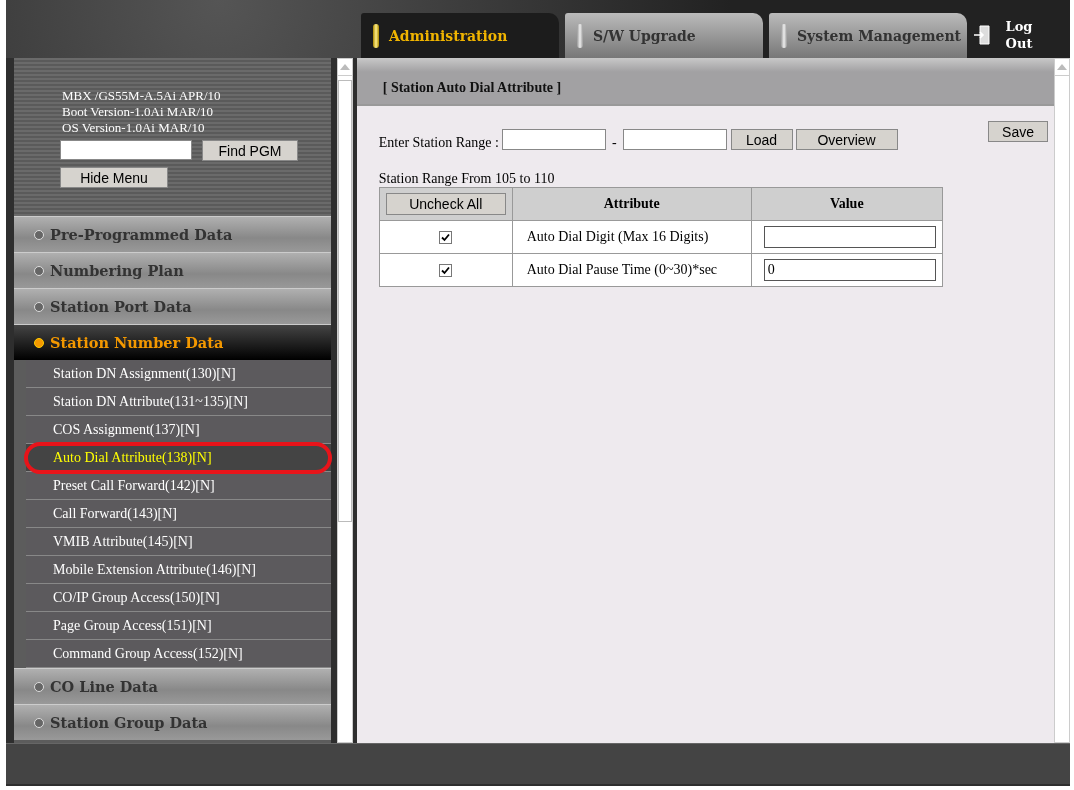 This screenshot has width=1074, height=790. I want to click on door-exit-icon, so click(982, 35).